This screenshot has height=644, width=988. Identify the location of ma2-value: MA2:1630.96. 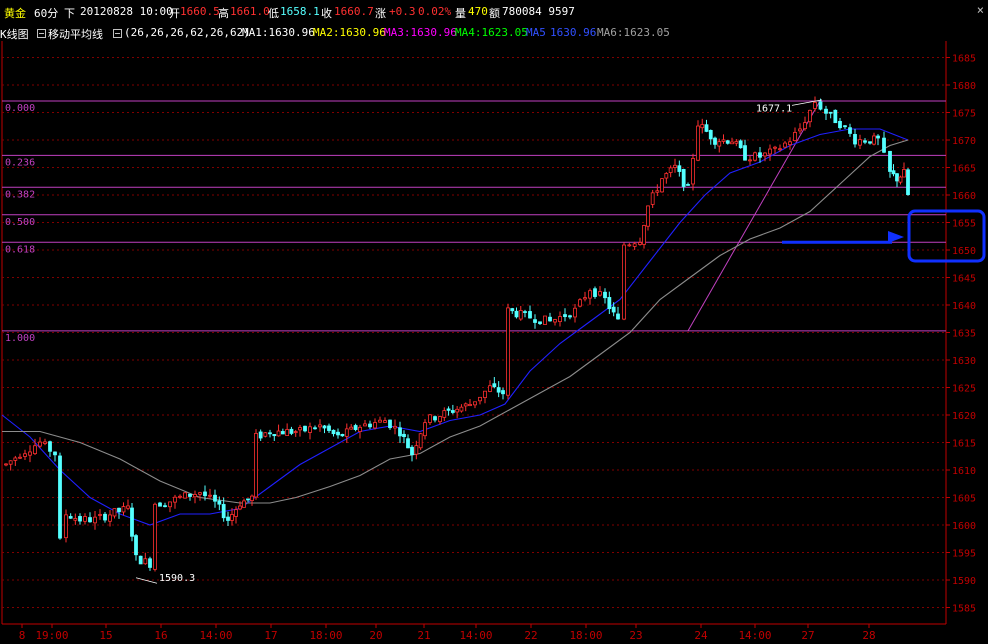
(349, 32).